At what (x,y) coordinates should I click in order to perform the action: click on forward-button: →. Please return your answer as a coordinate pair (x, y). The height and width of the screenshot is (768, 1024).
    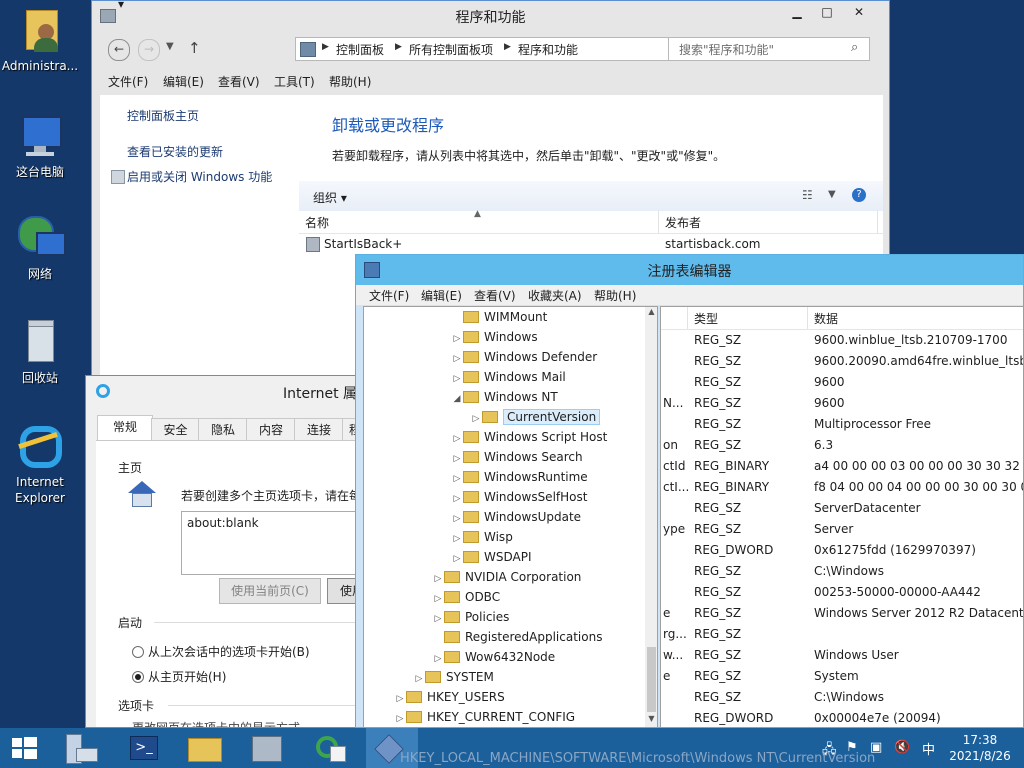
    Looking at the image, I should click on (149, 50).